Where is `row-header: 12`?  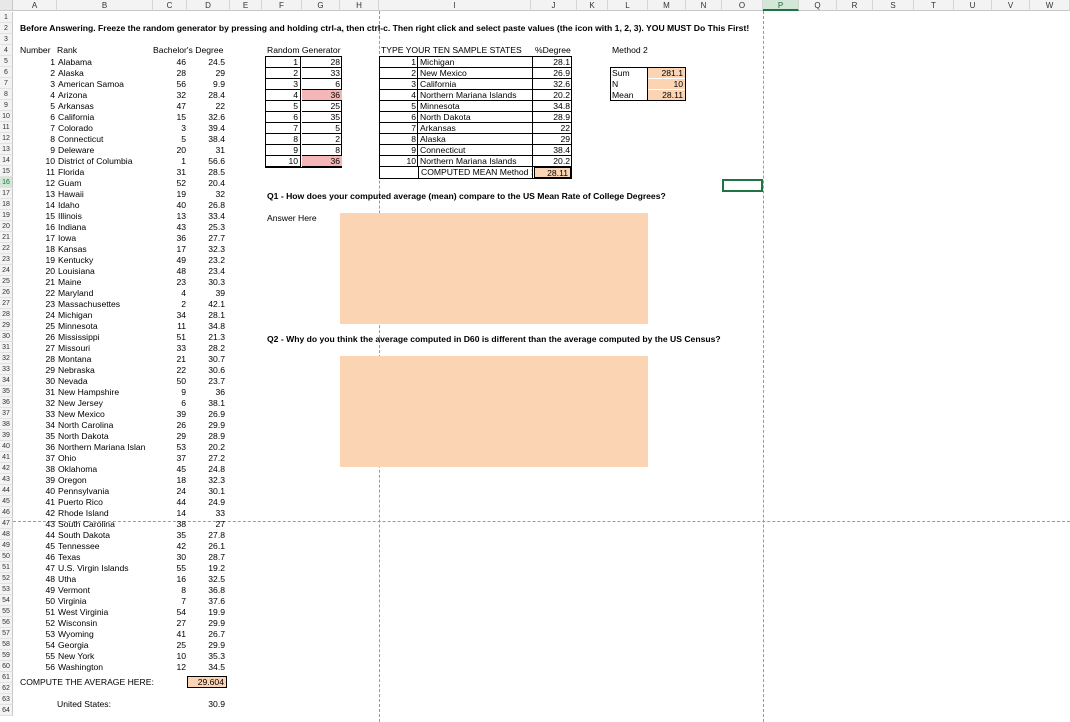 row-header: 12 is located at coordinates (6, 138).